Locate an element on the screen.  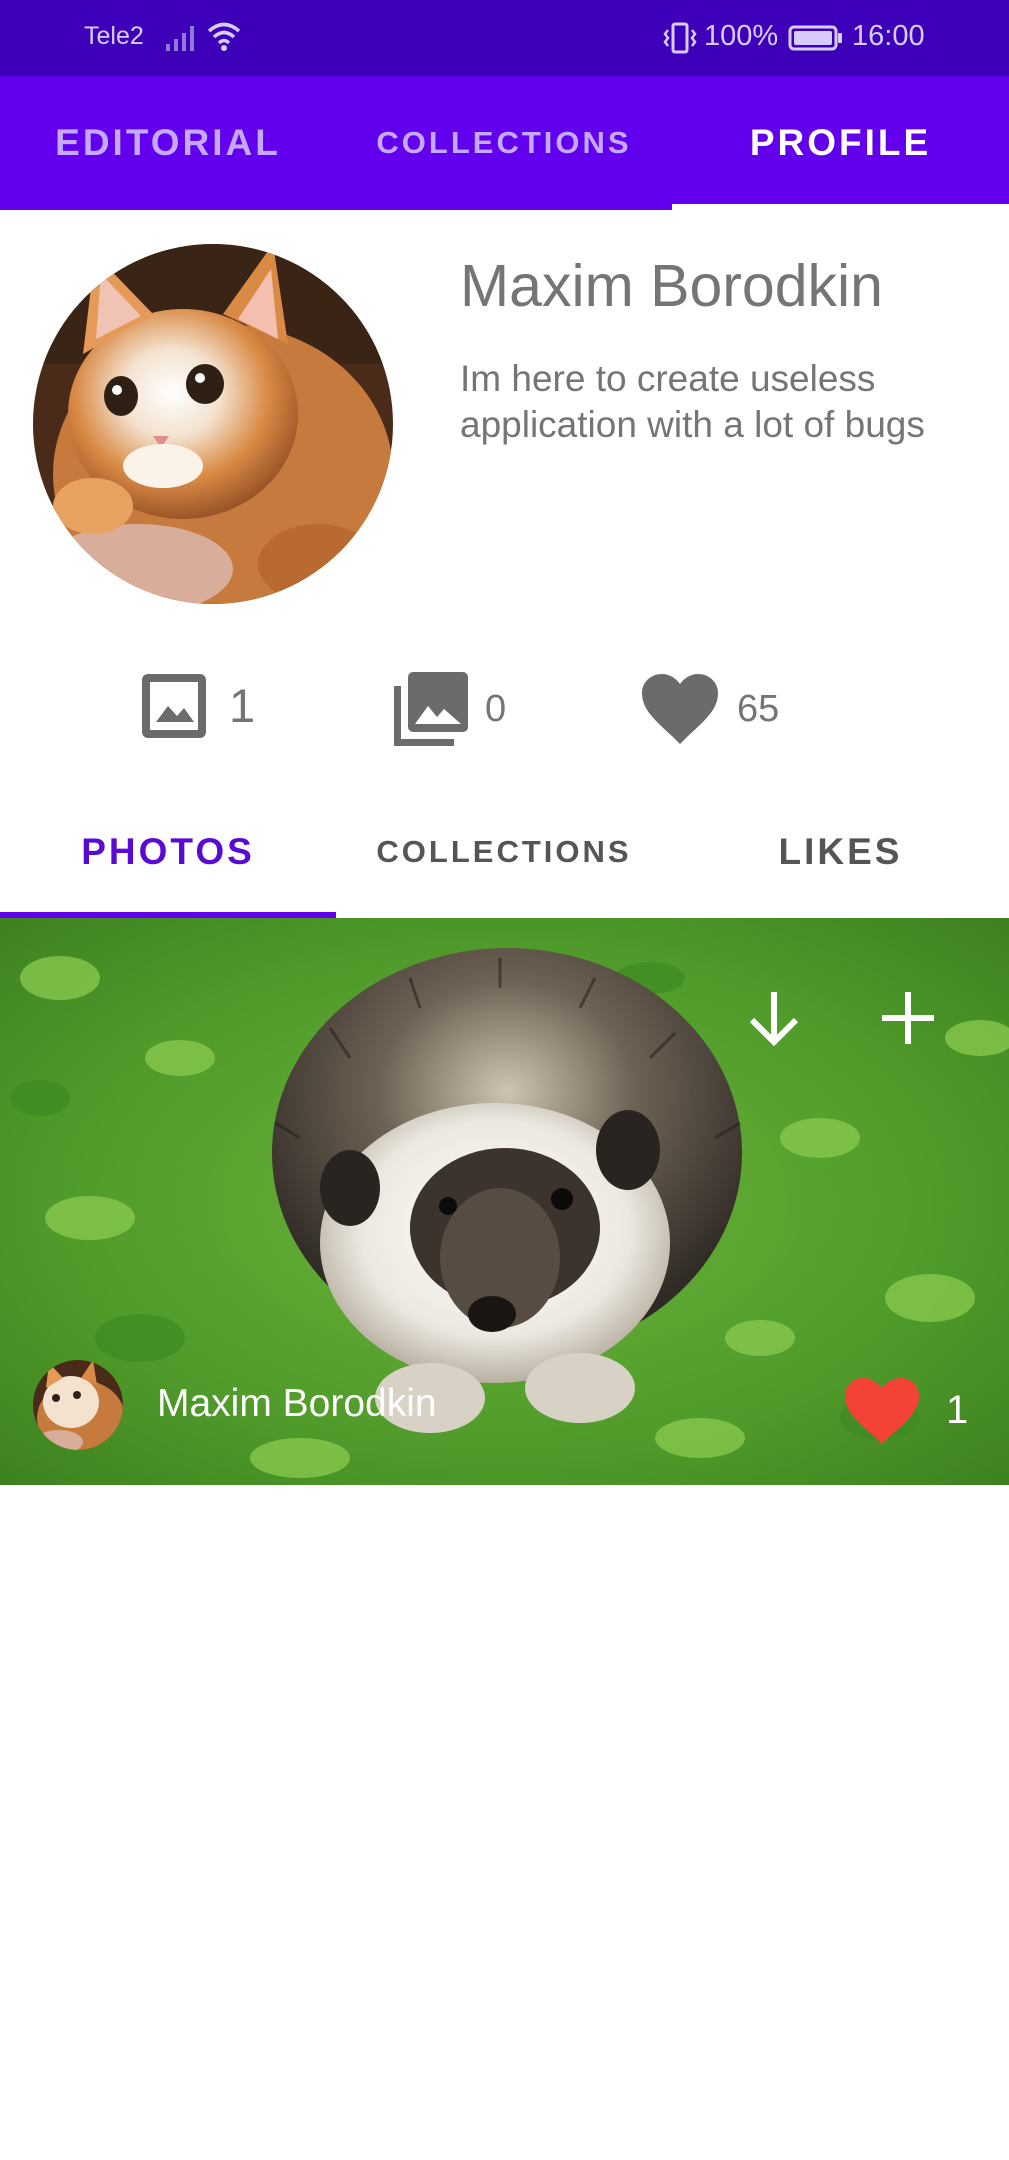
photo-likes-count: 1 is located at coordinates (957, 1410).